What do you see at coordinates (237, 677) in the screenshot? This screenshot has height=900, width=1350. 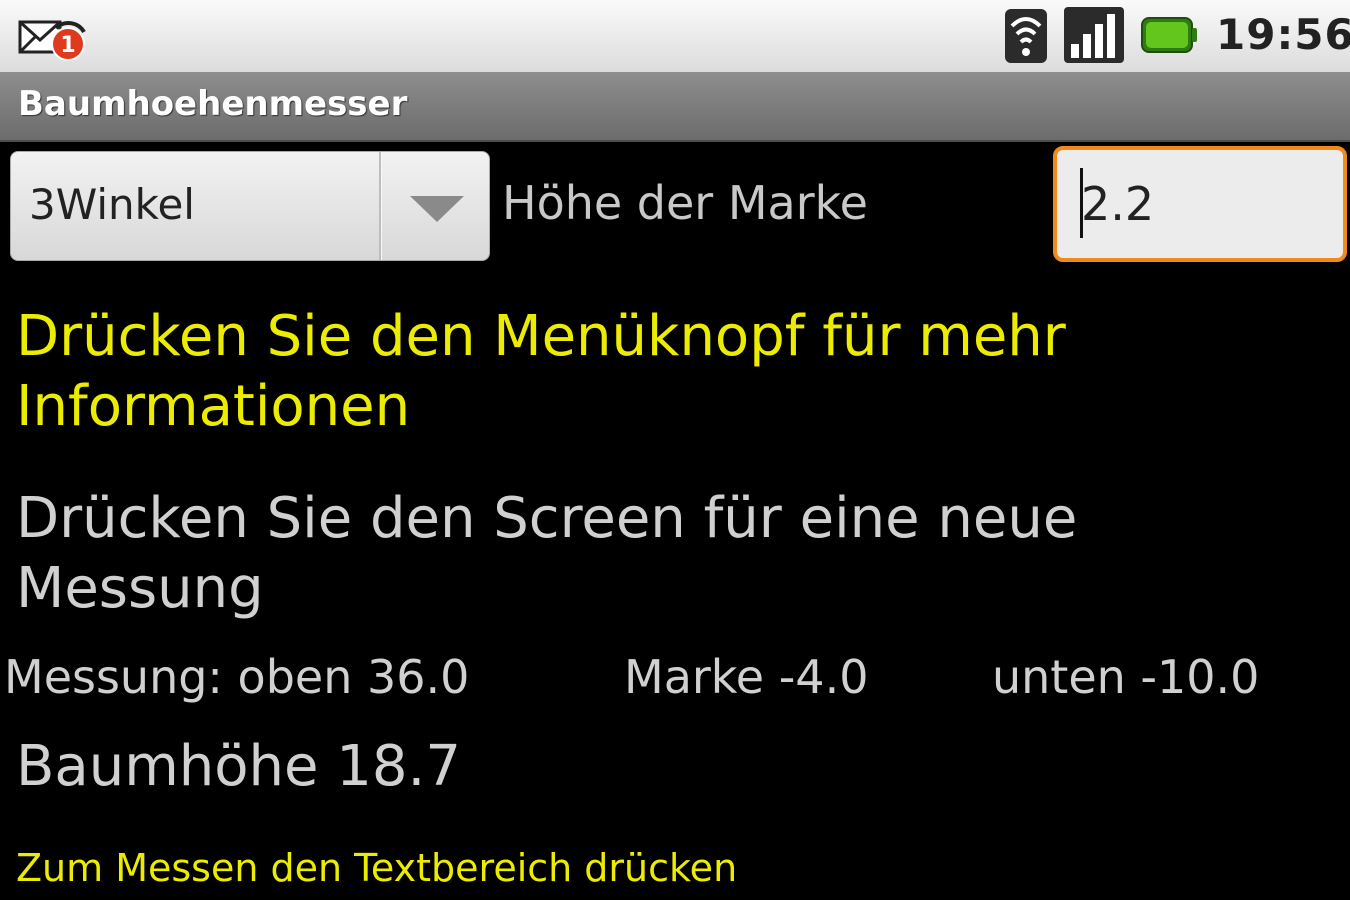 I see `measurement-top: Messung: oben 36.0` at bounding box center [237, 677].